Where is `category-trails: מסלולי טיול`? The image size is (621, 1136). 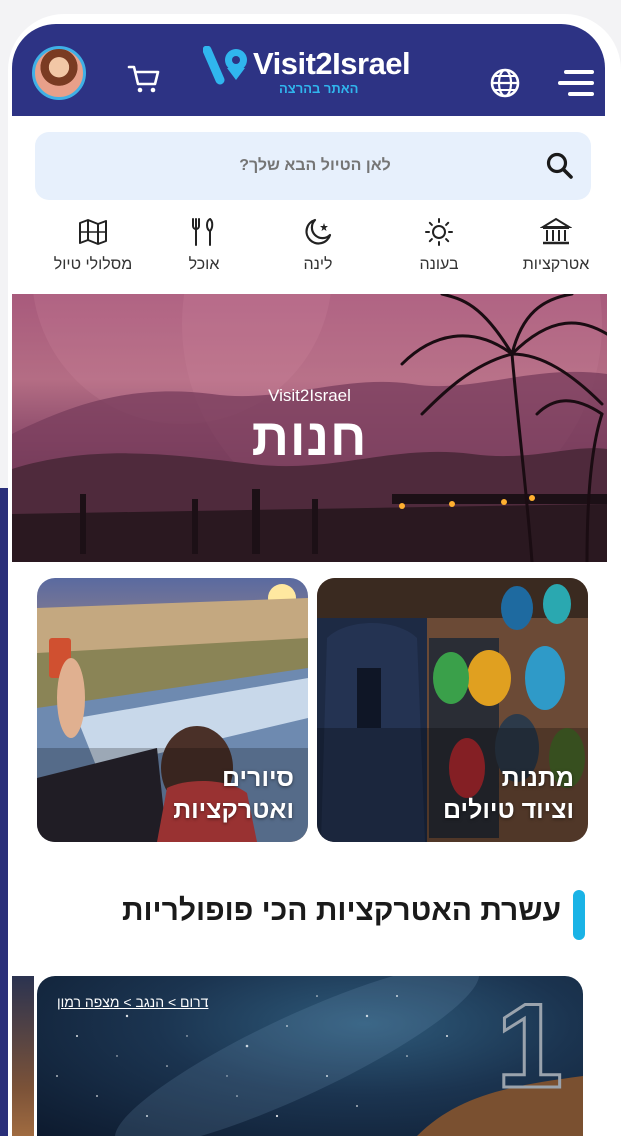
category-trails: מסלולי טיול is located at coordinates (93, 248).